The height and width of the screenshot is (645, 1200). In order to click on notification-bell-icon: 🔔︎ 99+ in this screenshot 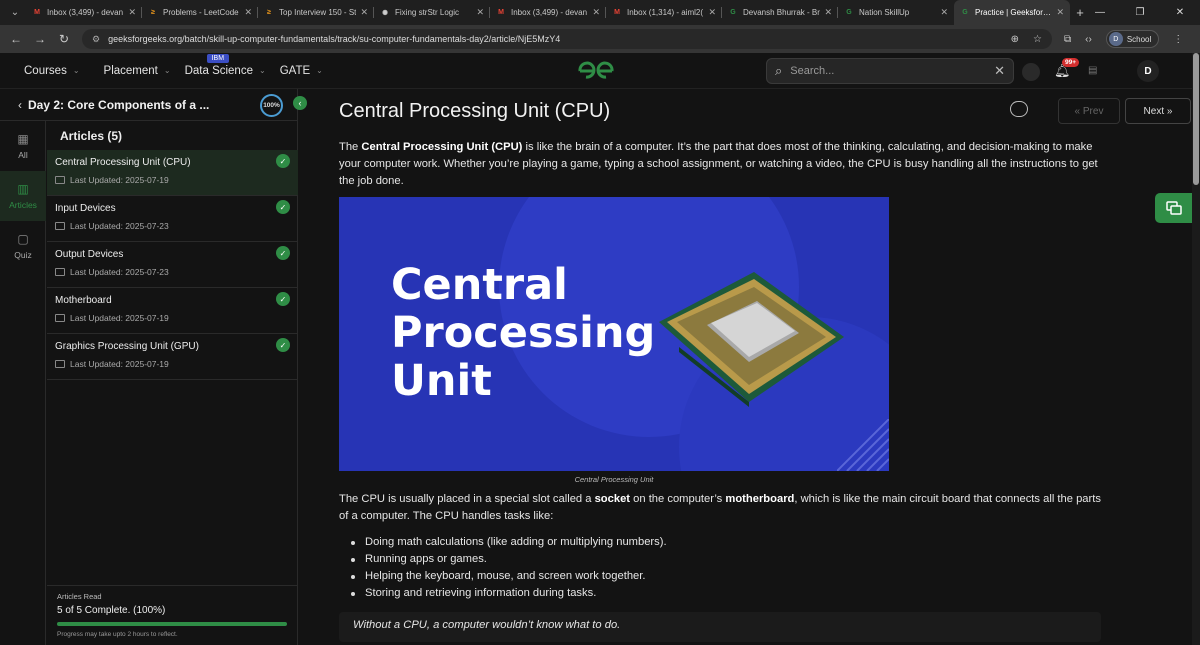, I will do `click(1067, 68)`.